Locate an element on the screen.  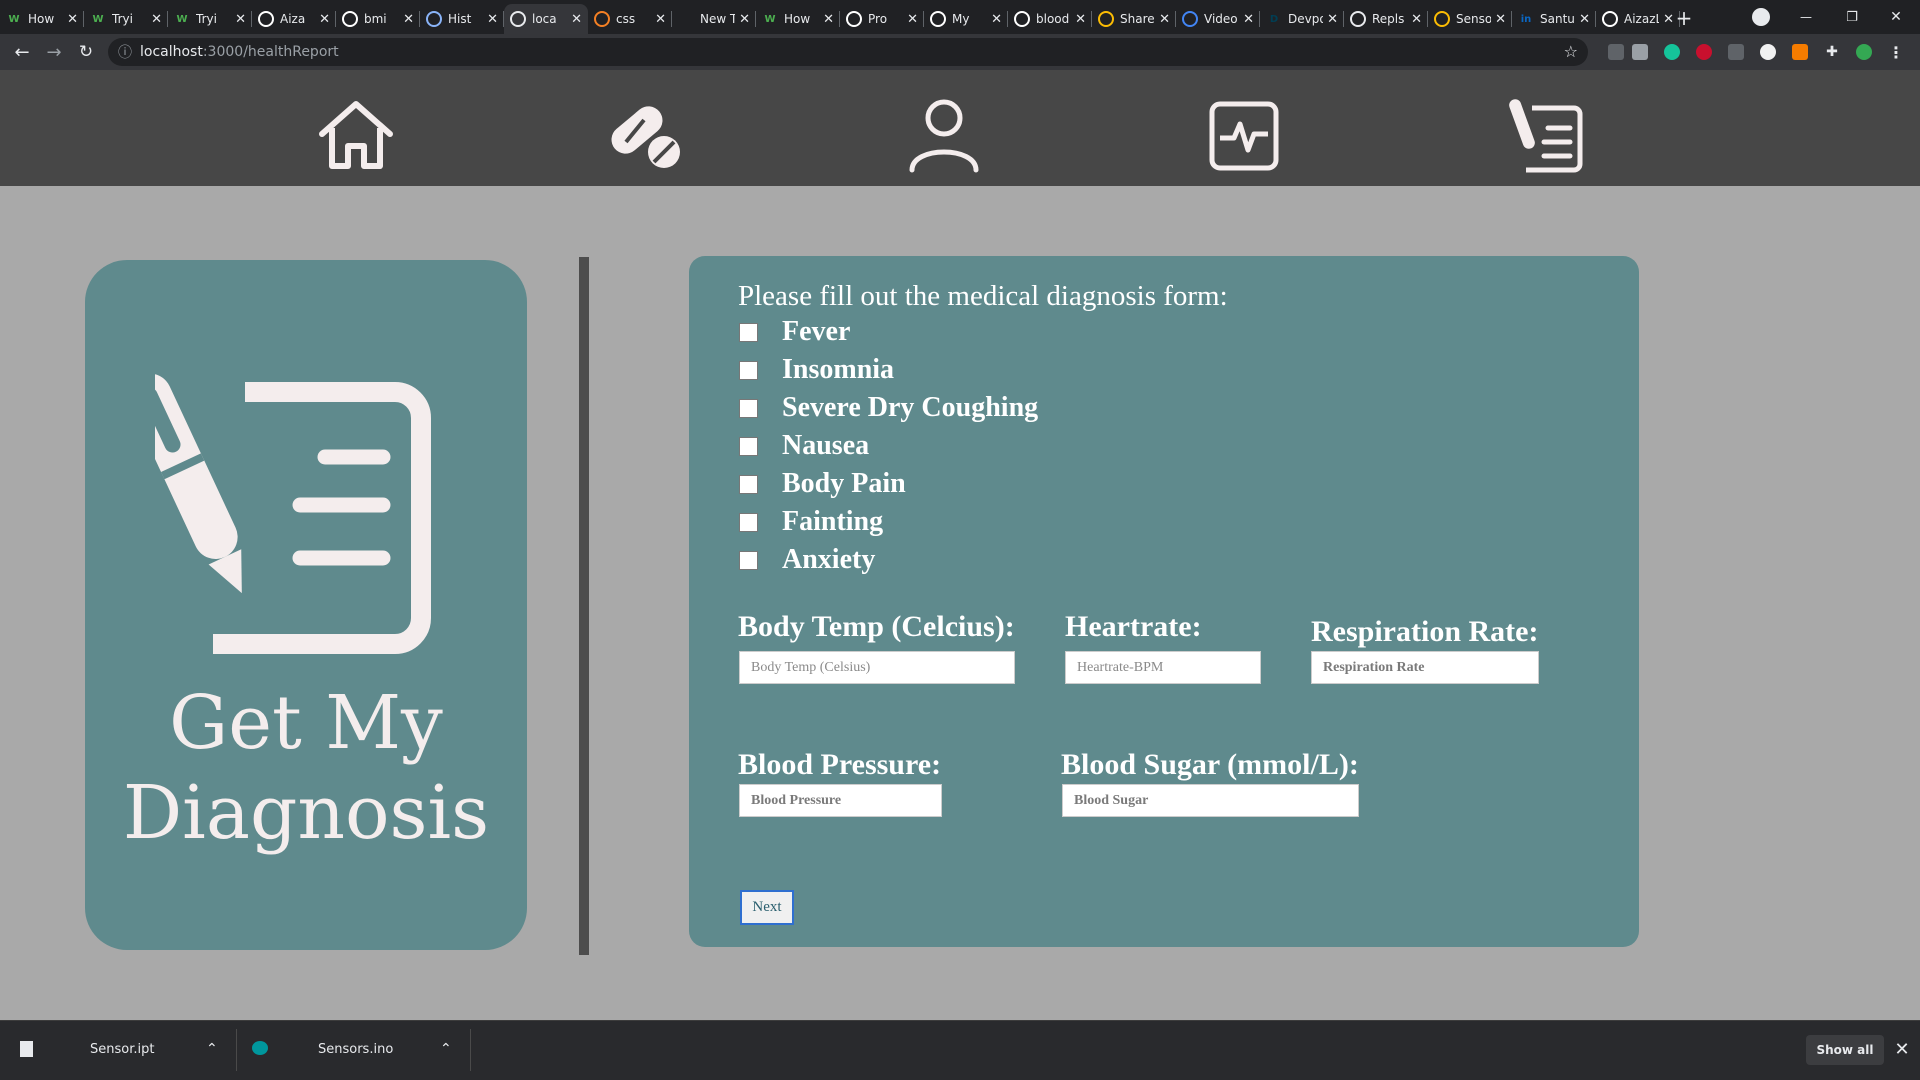
address-bar: ⓘ localhost:3000/healthReport ☆ is located at coordinates (848, 52).